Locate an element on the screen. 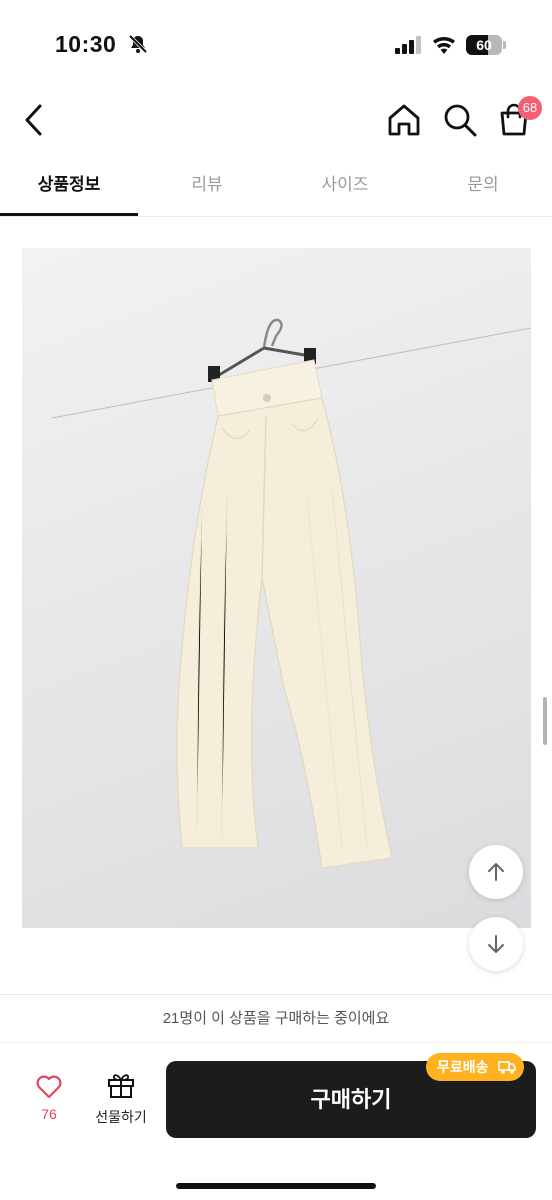 Image resolution: width=552 pixels, height=1200 pixels. battery-indicator: 60 is located at coordinates (484, 45).